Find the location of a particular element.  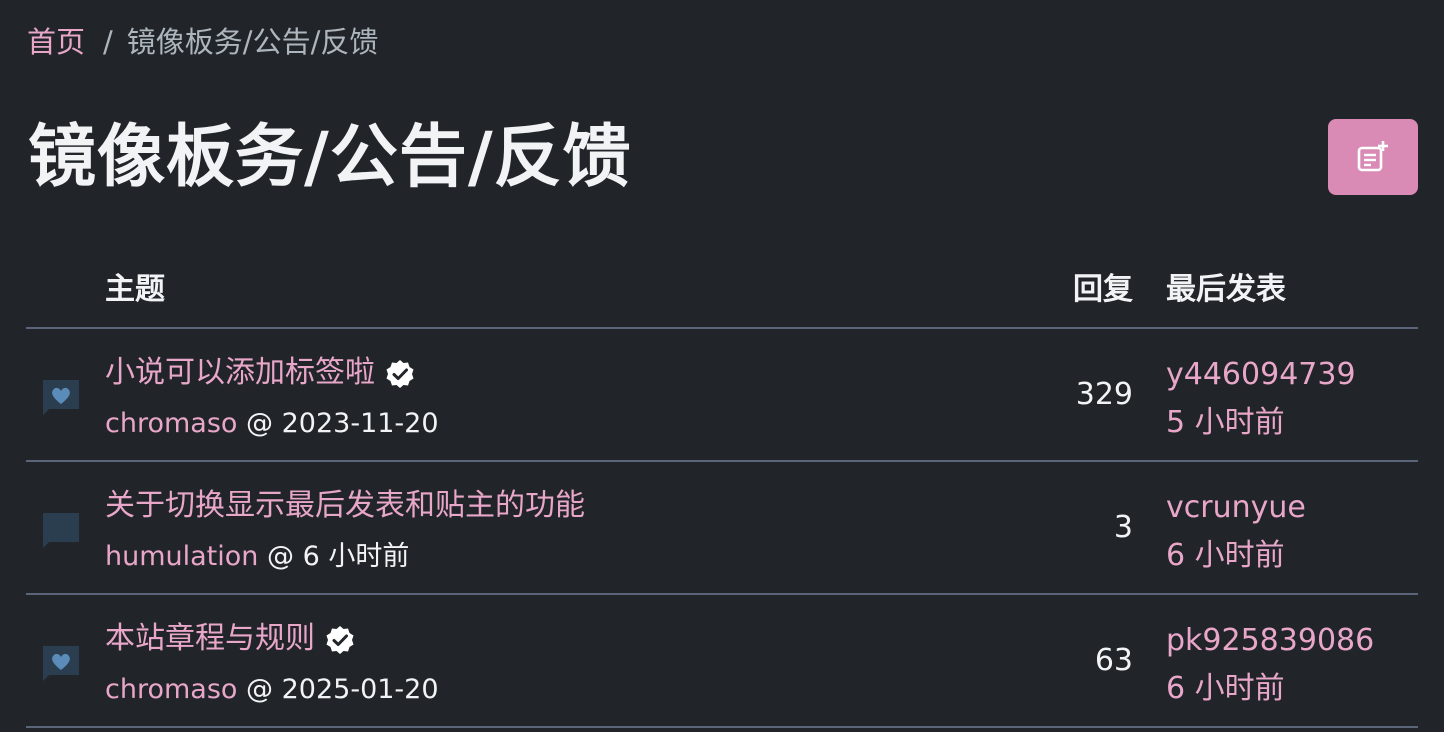

topic-title-link: 关于切换显示最后发表和贴主的功能 is located at coordinates (345, 506).